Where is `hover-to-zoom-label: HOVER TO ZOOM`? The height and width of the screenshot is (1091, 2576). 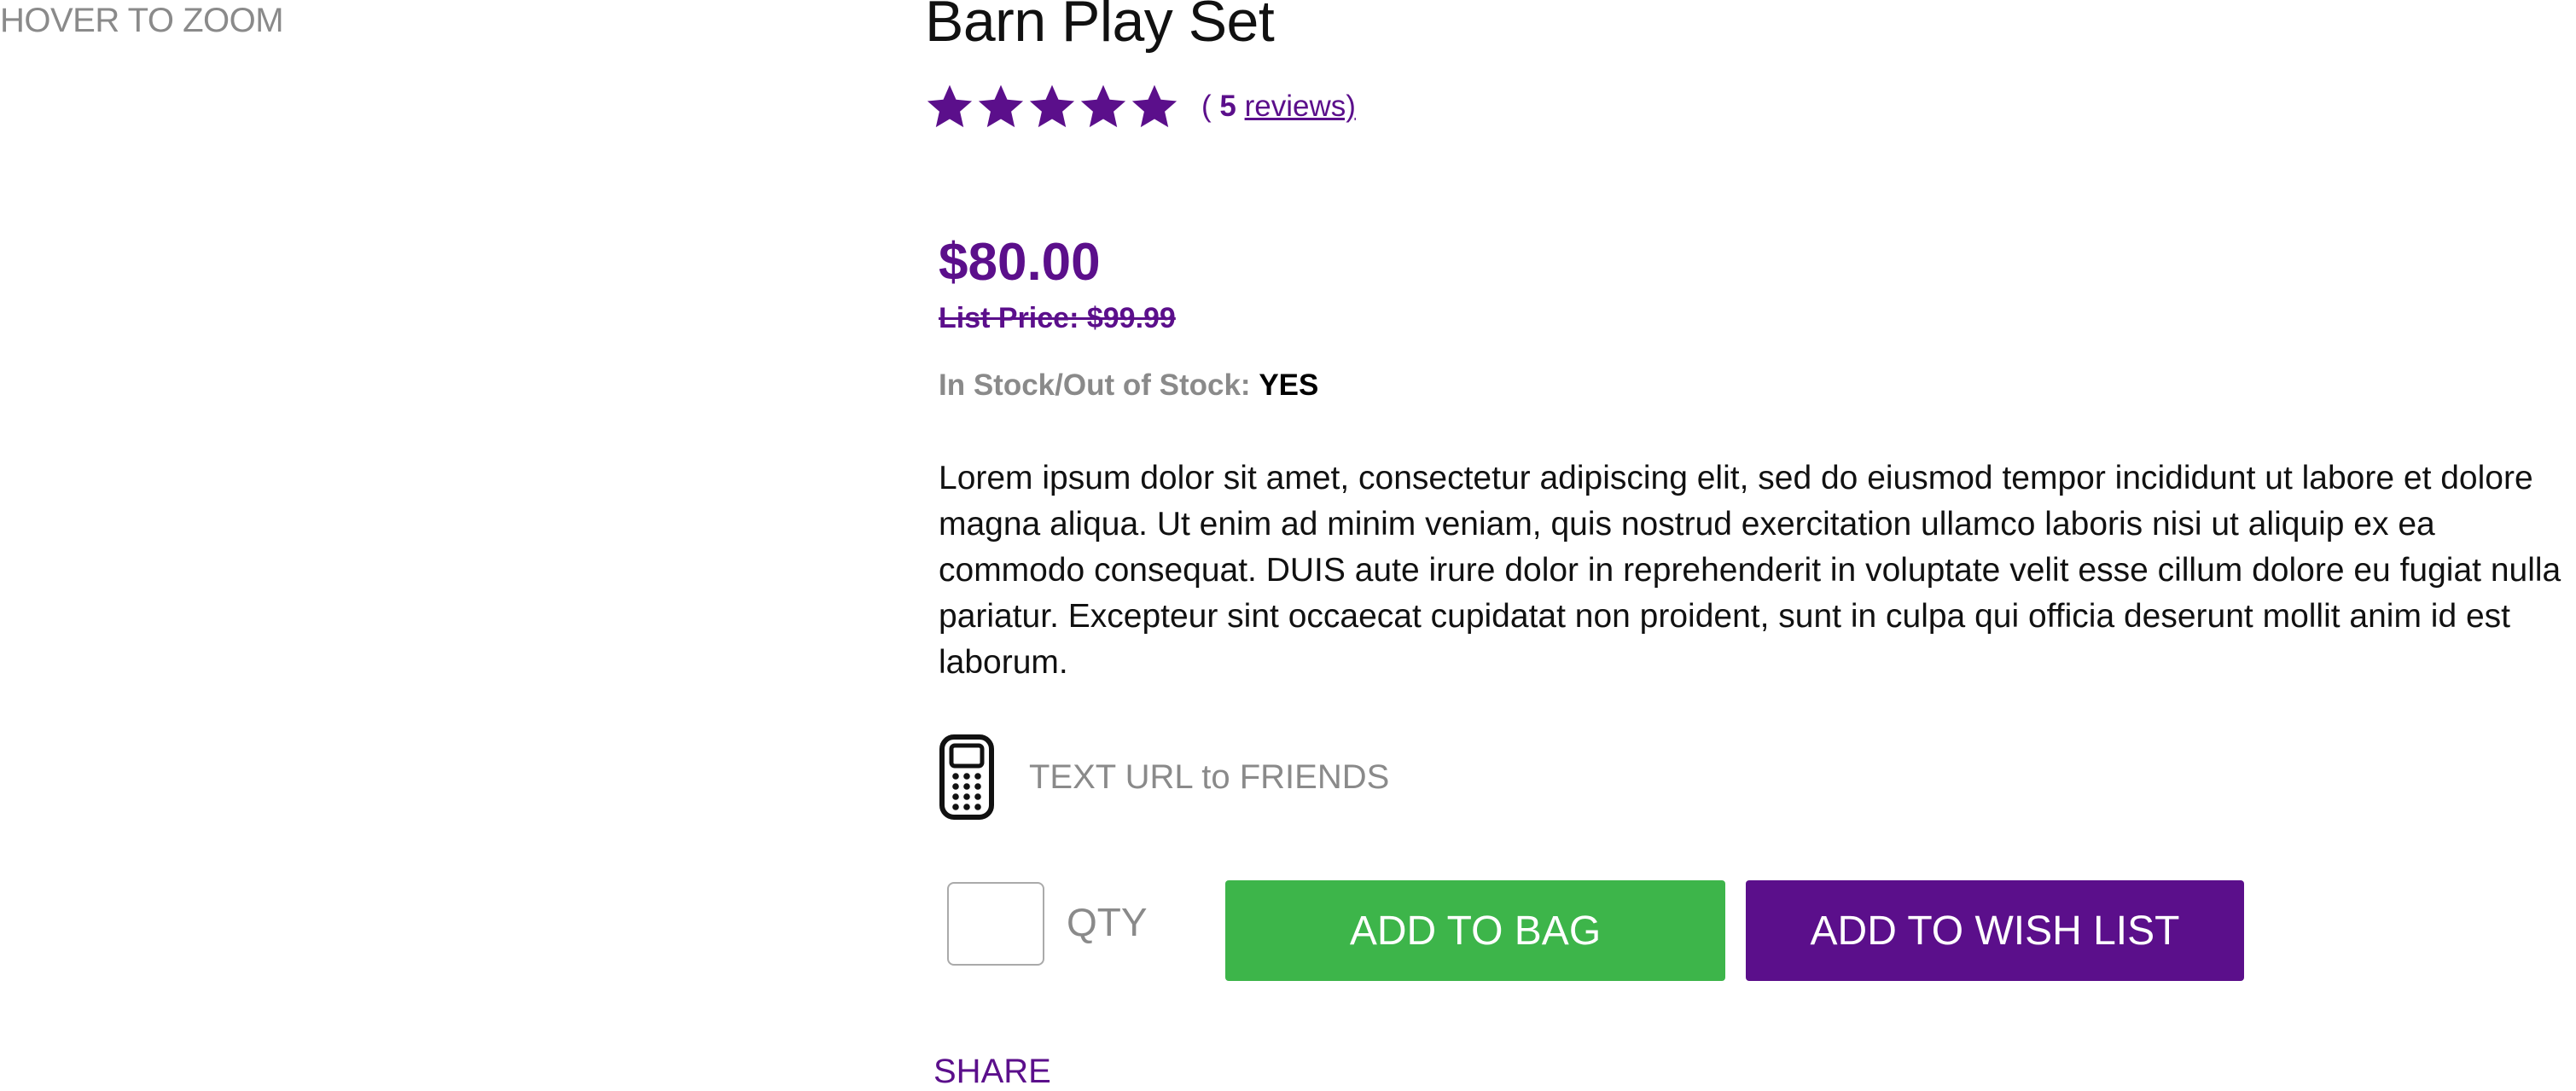 hover-to-zoom-label: HOVER TO ZOOM is located at coordinates (142, 20).